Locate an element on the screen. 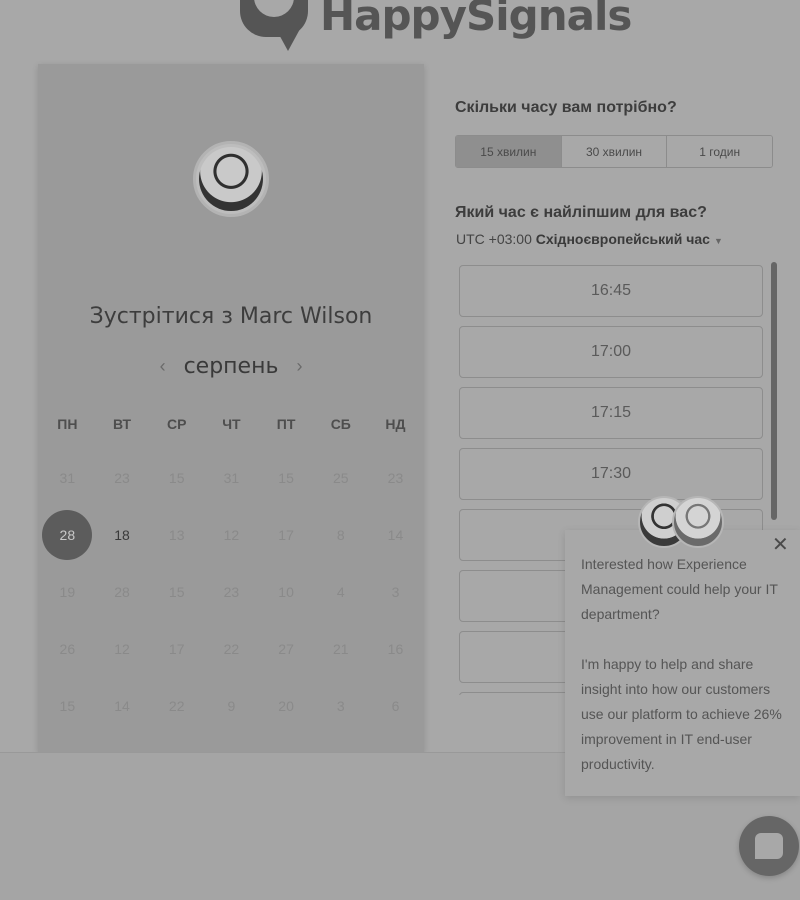 The width and height of the screenshot is (800, 900). chat-agent-avatars is located at coordinates (681, 522).